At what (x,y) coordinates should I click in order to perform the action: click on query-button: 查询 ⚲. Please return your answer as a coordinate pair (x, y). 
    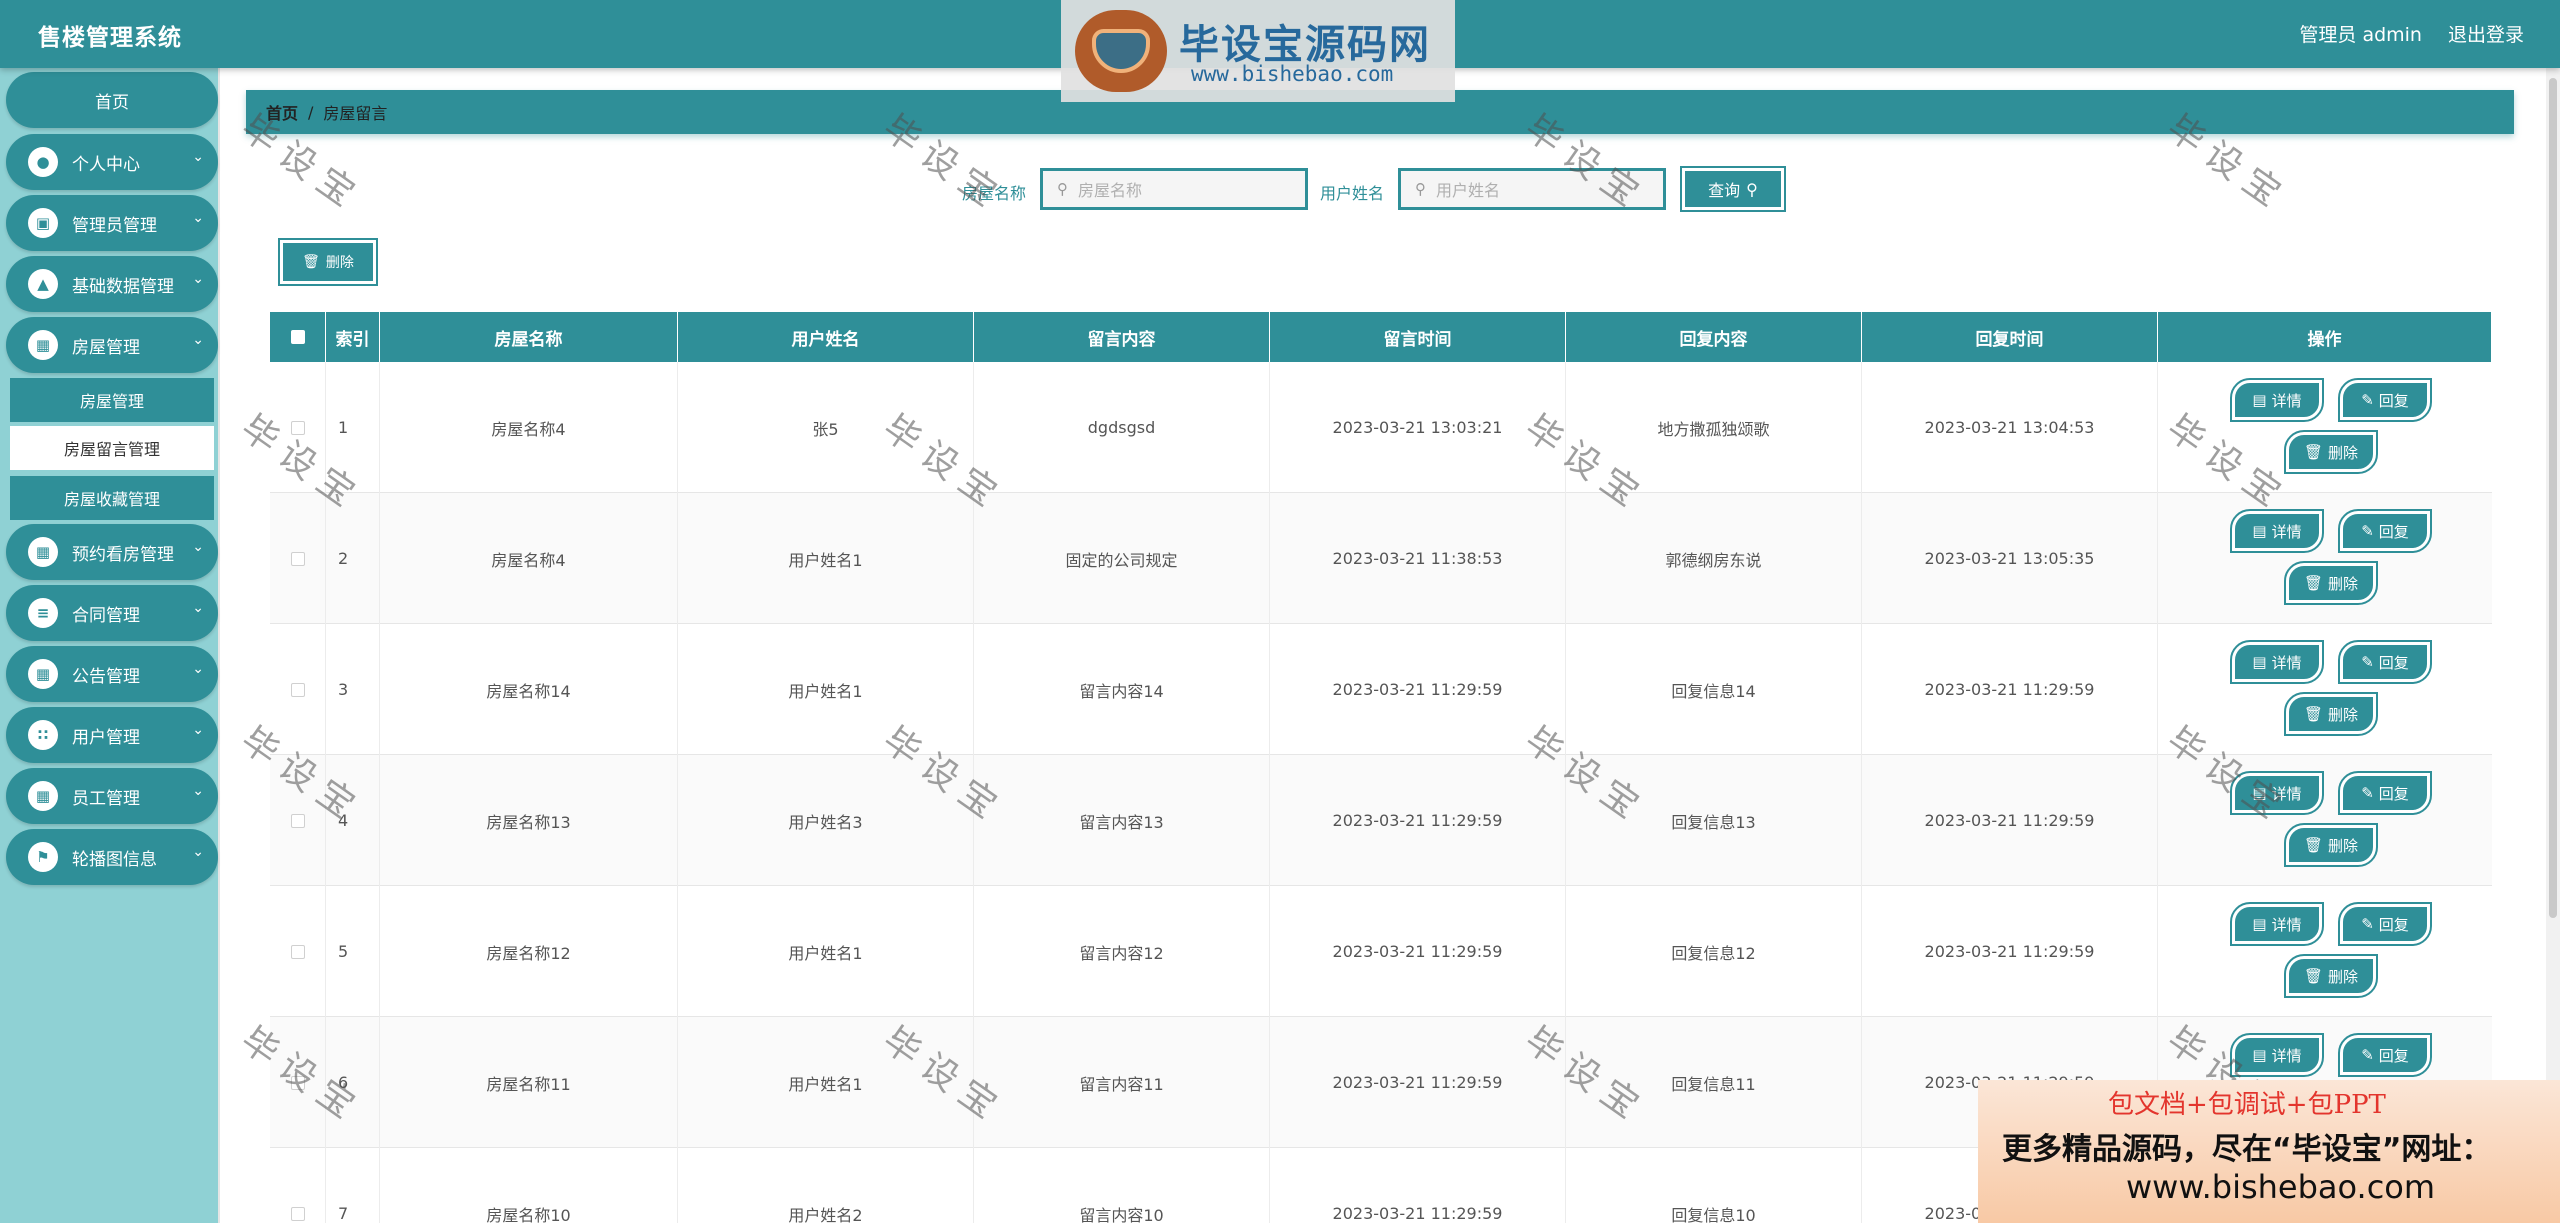
    Looking at the image, I should click on (1733, 189).